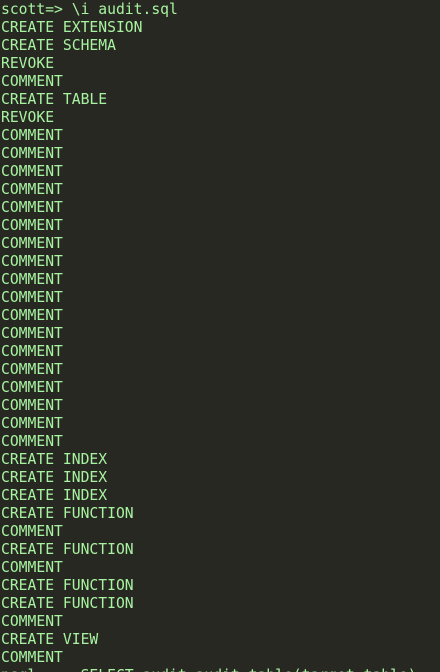 This screenshot has height=672, width=440. I want to click on output-line: CREATE VIEW, so click(50, 639).